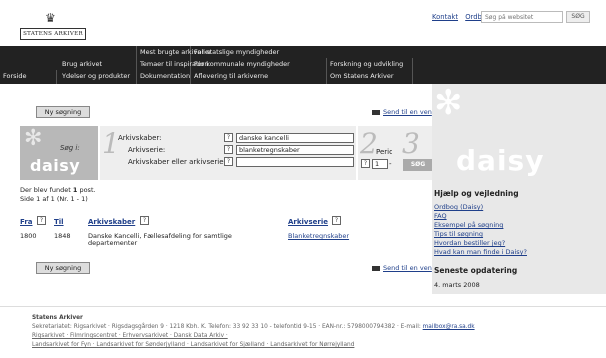  What do you see at coordinates (28, 236) in the screenshot?
I see `row-fra: 1800` at bounding box center [28, 236].